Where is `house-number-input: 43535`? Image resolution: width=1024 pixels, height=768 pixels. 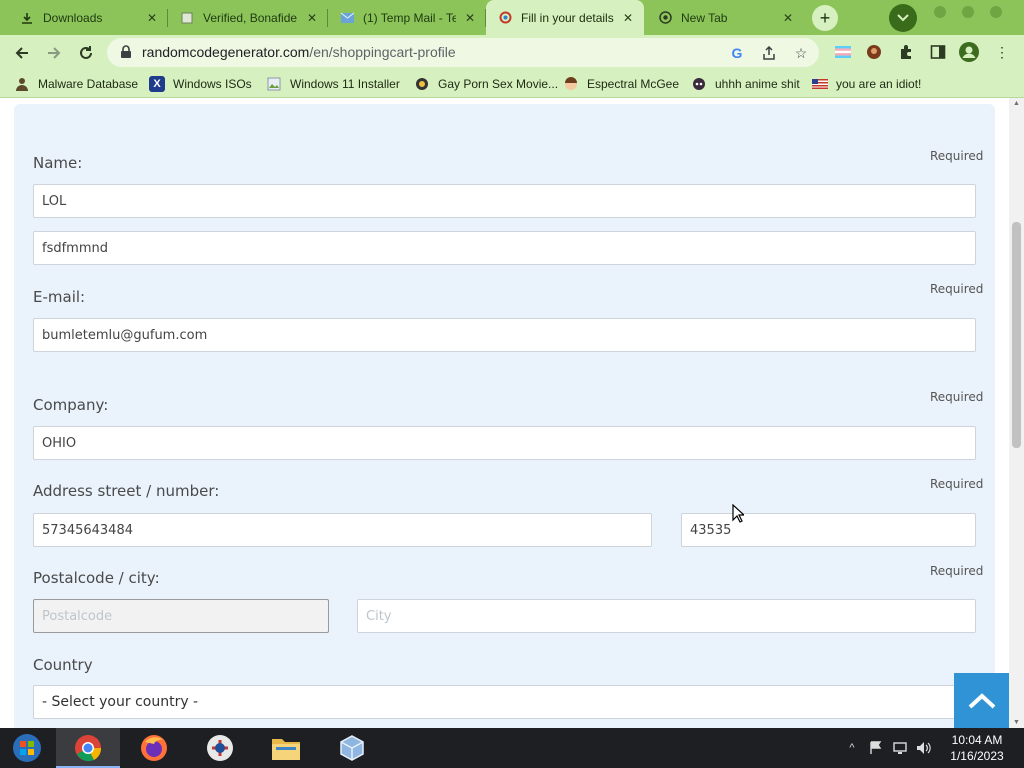 house-number-input: 43535 is located at coordinates (828, 530).